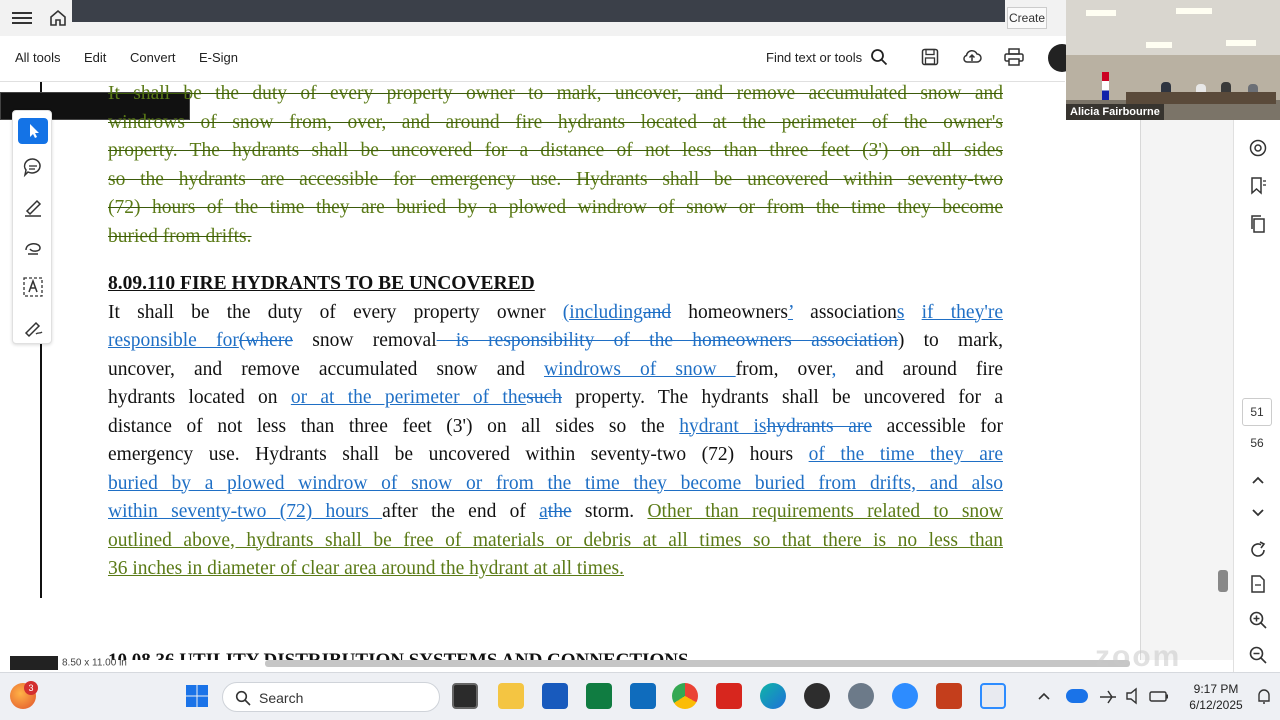 Image resolution: width=1280 pixels, height=720 pixels. I want to click on zoom-app-icon, so click(905, 696).